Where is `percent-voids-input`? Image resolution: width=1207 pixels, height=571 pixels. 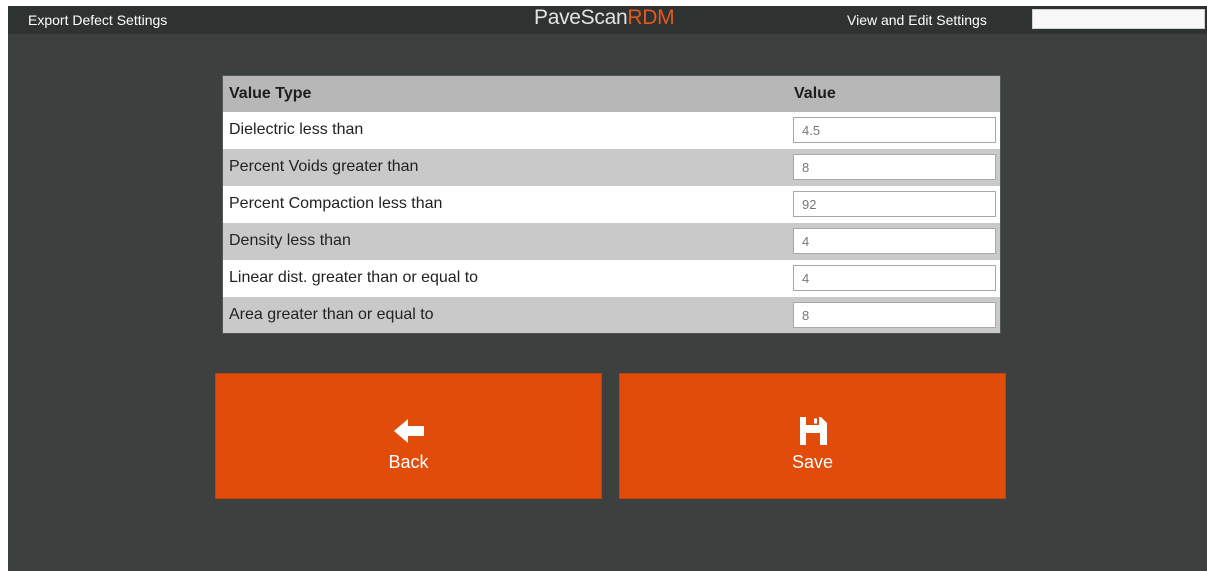 percent-voids-input is located at coordinates (894, 167).